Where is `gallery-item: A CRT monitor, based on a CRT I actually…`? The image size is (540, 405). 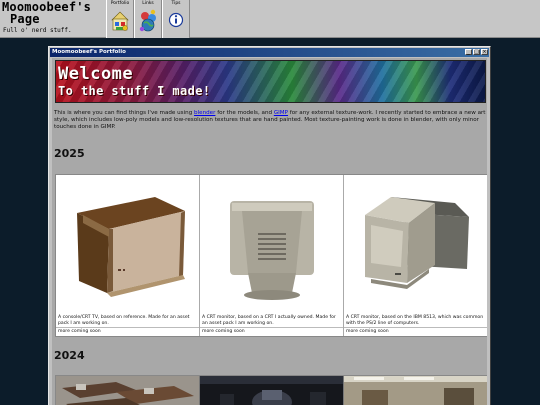
gallery-item: A CRT monitor, based on a CRT I actually… is located at coordinates (272, 255).